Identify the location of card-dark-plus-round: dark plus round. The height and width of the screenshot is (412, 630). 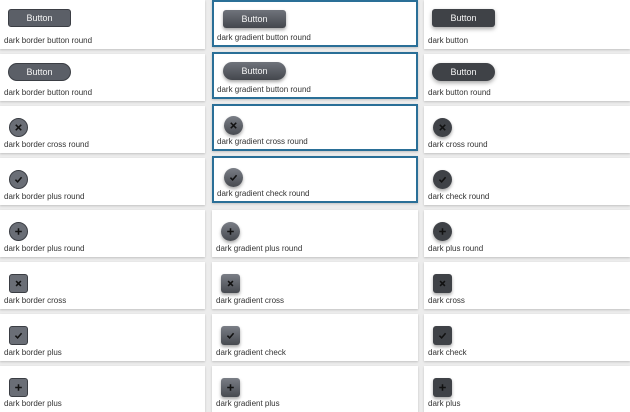
(527, 233).